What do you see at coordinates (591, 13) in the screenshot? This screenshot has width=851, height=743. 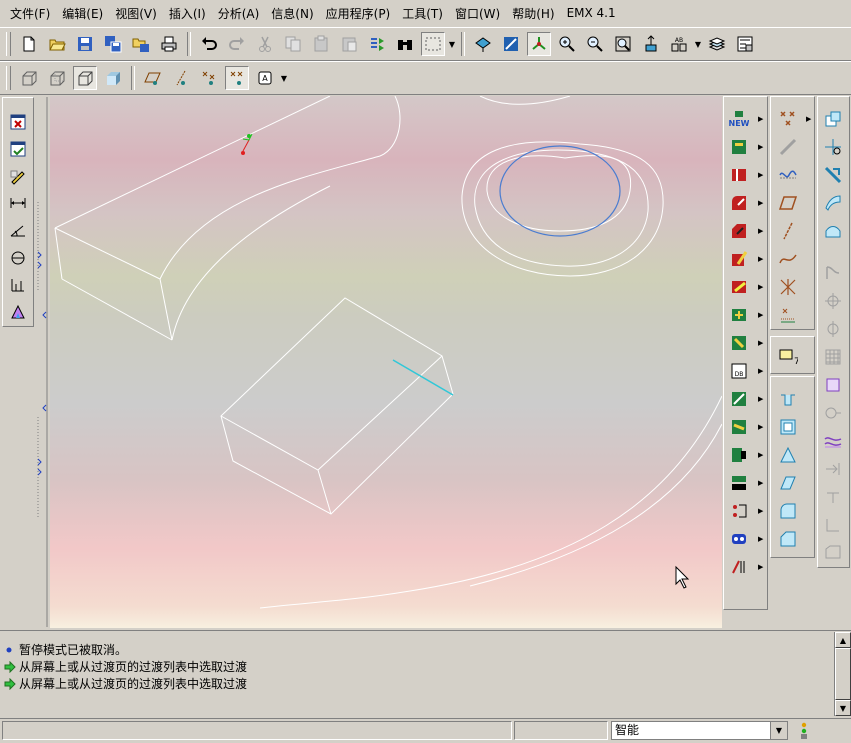 I see `menu-emx: EMX 4.1` at bounding box center [591, 13].